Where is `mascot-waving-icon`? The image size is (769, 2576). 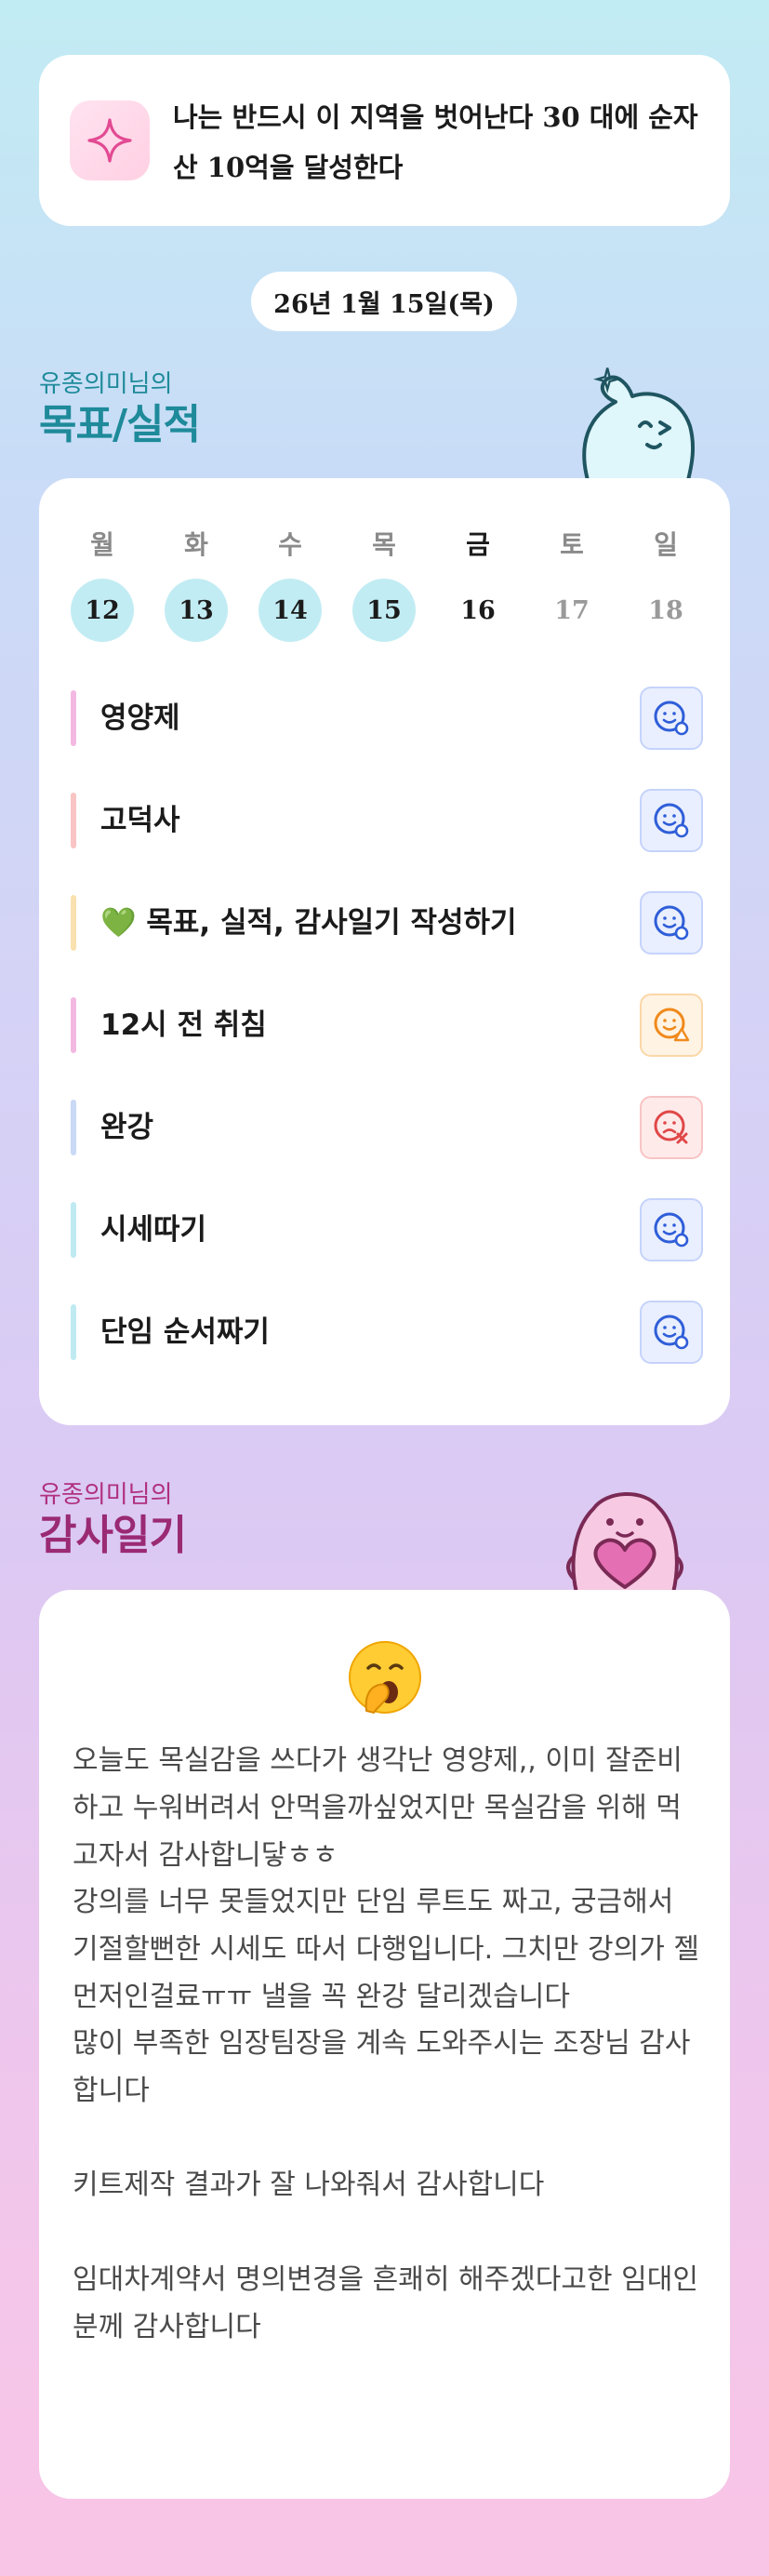 mascot-waving-icon is located at coordinates (639, 423).